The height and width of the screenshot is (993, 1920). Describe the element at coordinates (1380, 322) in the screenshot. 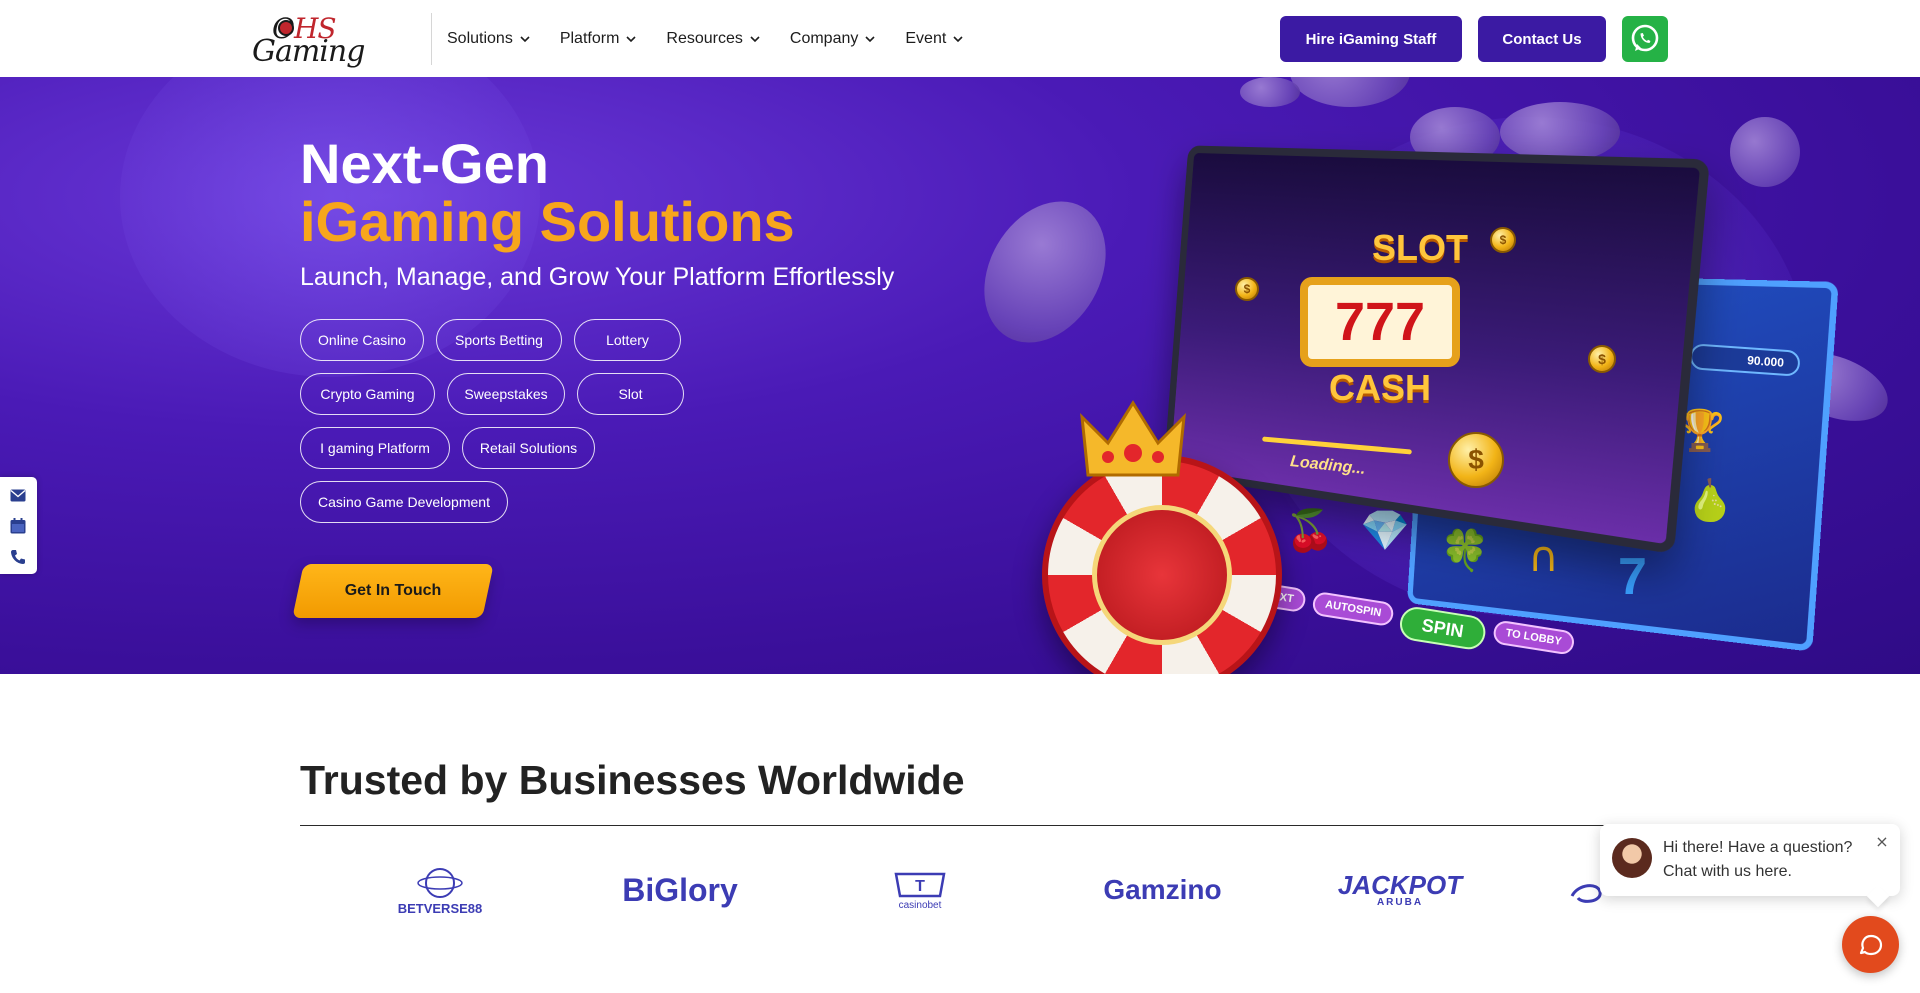

I see `slot-777-reels: 777` at that location.